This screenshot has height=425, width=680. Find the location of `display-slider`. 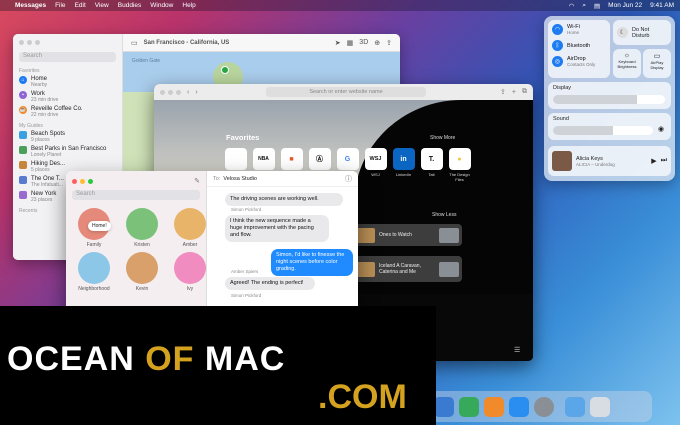

display-slider is located at coordinates (609, 99).